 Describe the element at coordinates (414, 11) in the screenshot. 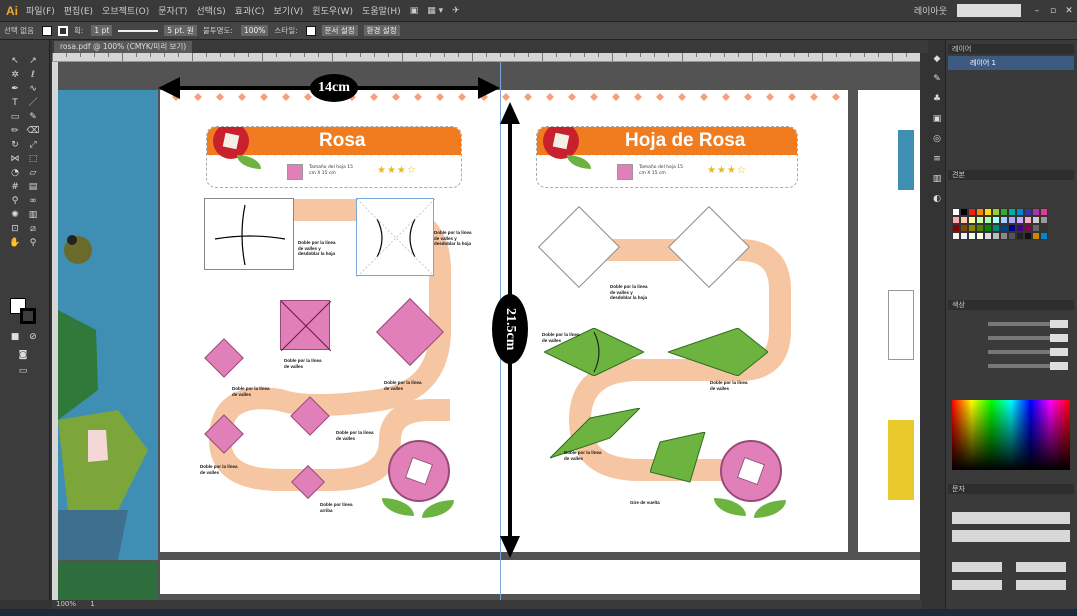

I see `bridge-icon: ▣` at that location.